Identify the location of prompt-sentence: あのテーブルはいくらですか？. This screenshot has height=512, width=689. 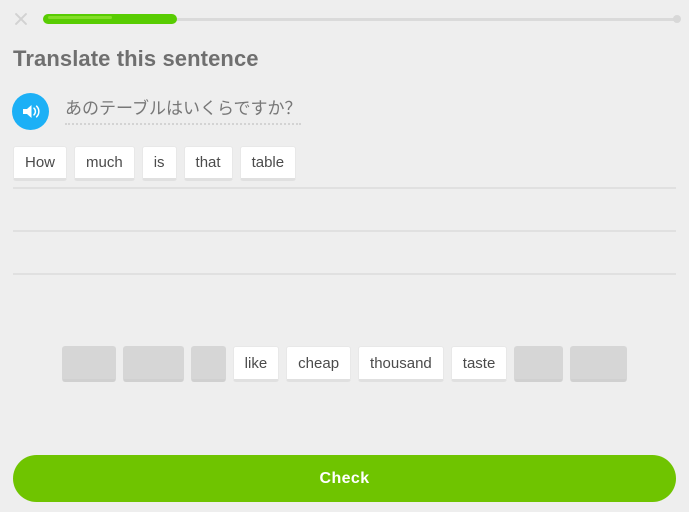
(183, 112).